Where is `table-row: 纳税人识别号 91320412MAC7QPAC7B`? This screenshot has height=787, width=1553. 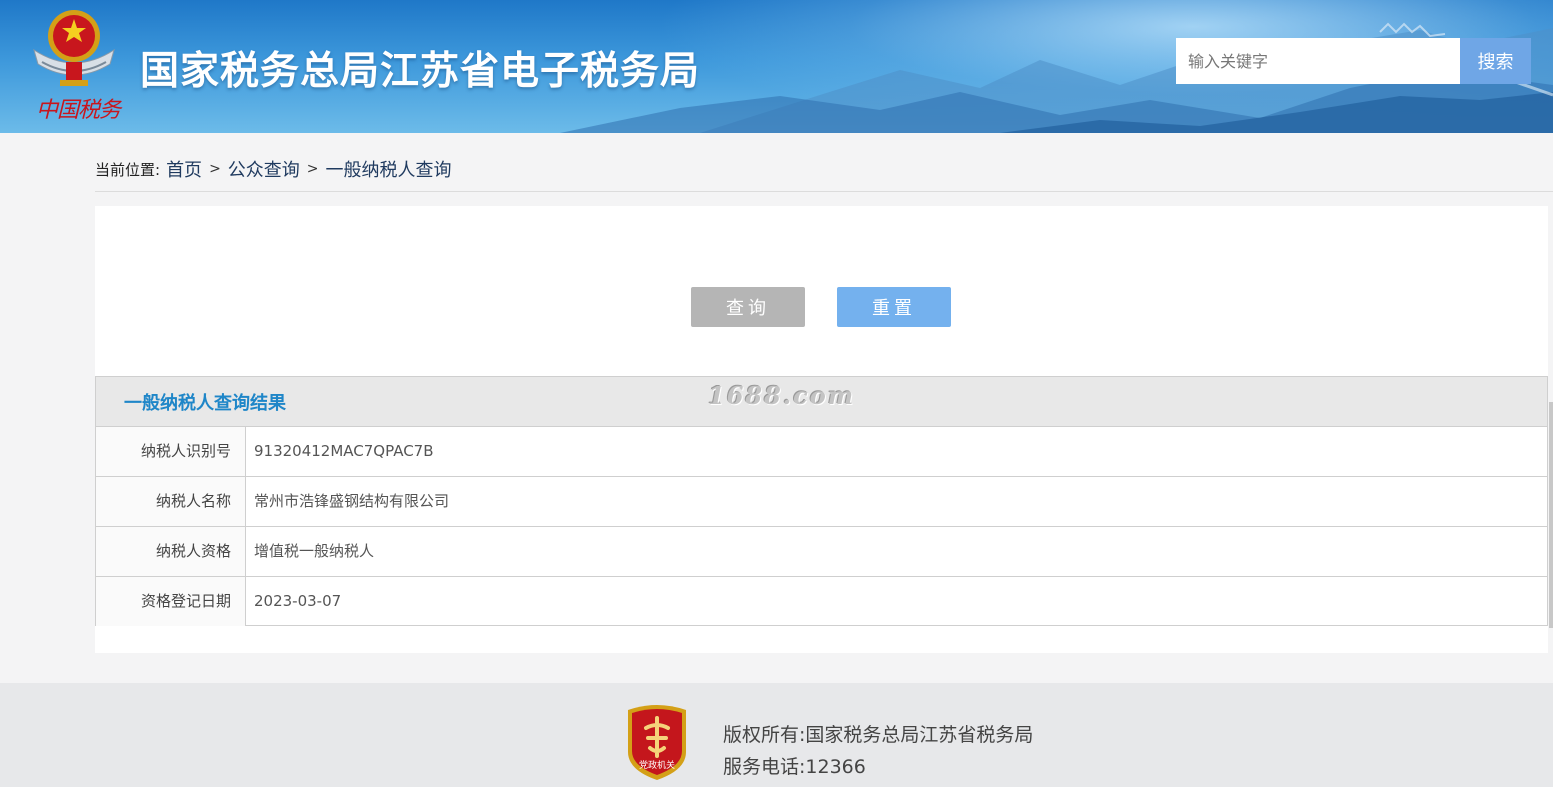
table-row: 纳税人识别号 91320412MAC7QPAC7B is located at coordinates (821, 452).